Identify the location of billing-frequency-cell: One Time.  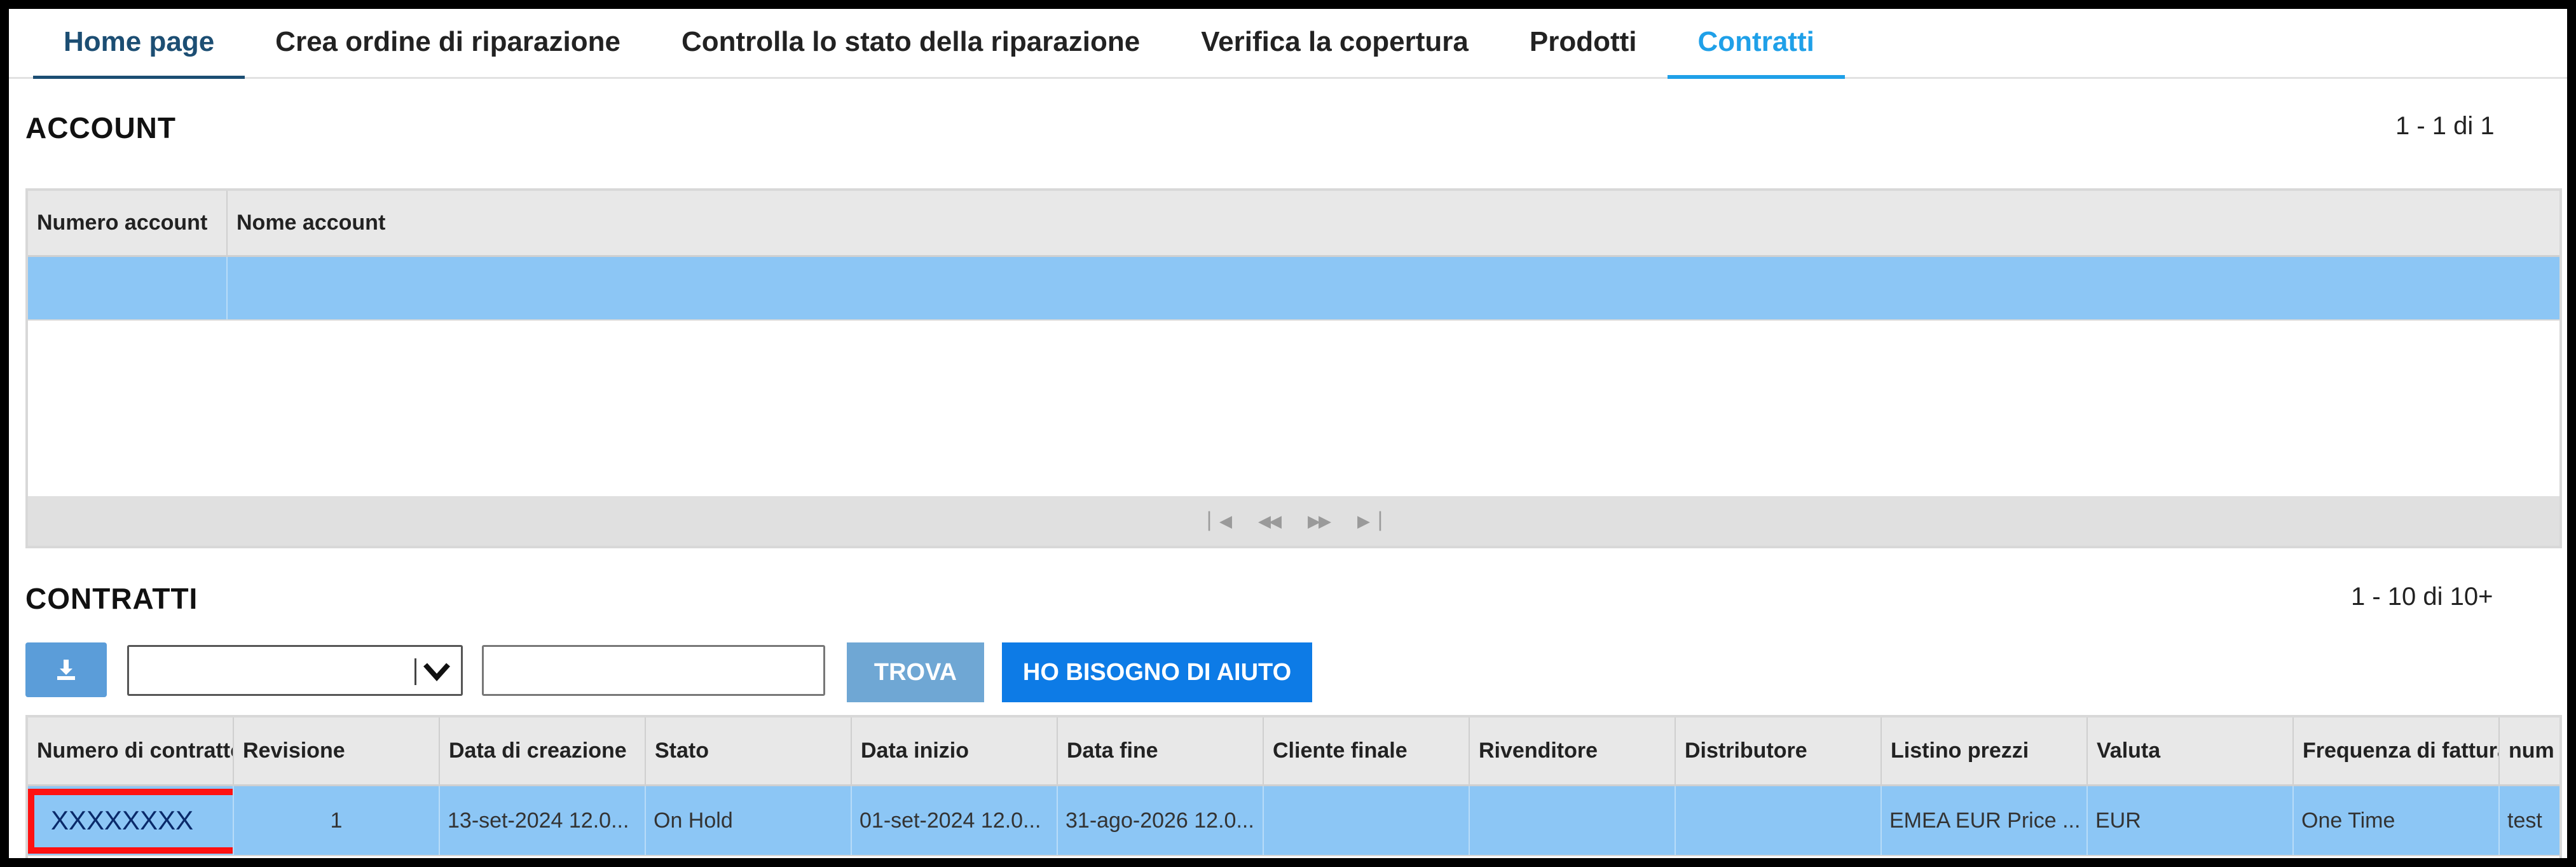
(2397, 821).